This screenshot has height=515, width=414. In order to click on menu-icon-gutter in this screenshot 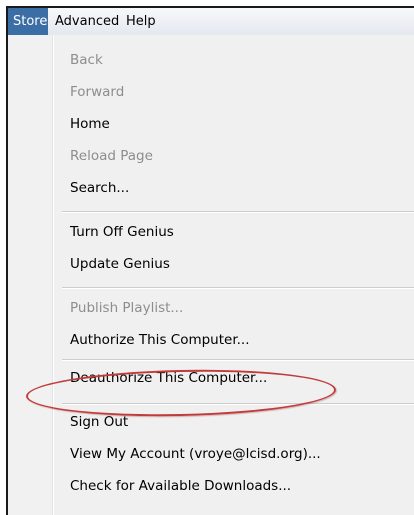, I will do `click(31, 275)`.